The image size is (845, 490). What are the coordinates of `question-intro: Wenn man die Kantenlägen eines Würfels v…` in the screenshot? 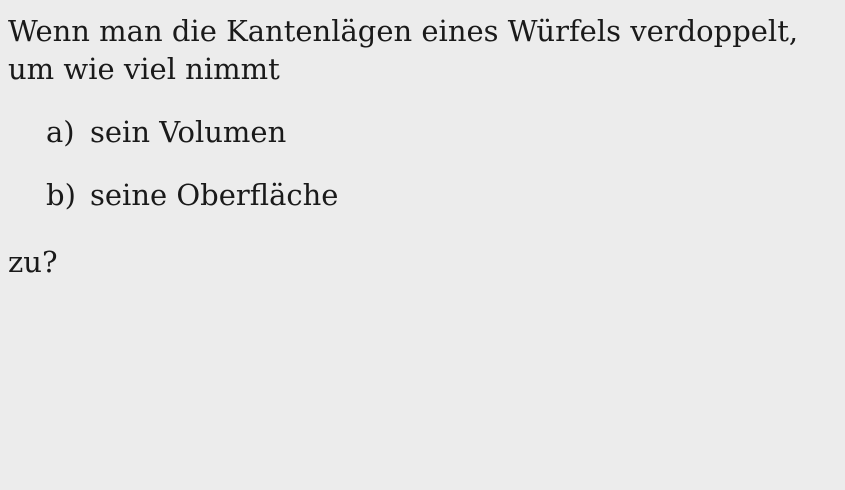 It's located at (403, 50).